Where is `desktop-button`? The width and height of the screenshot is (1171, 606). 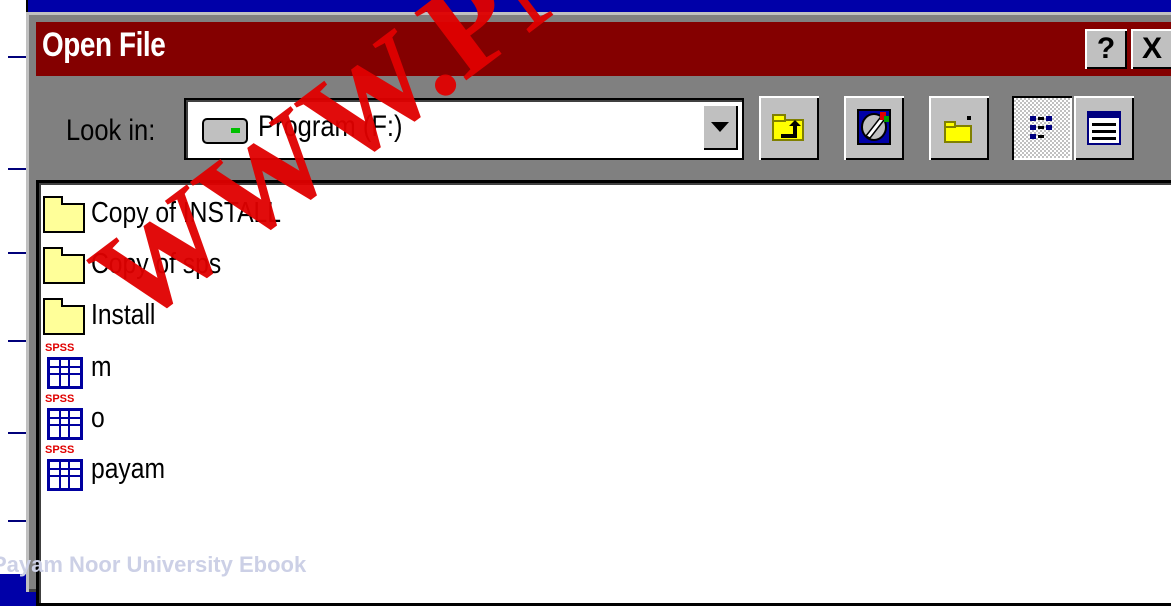 desktop-button is located at coordinates (874, 128).